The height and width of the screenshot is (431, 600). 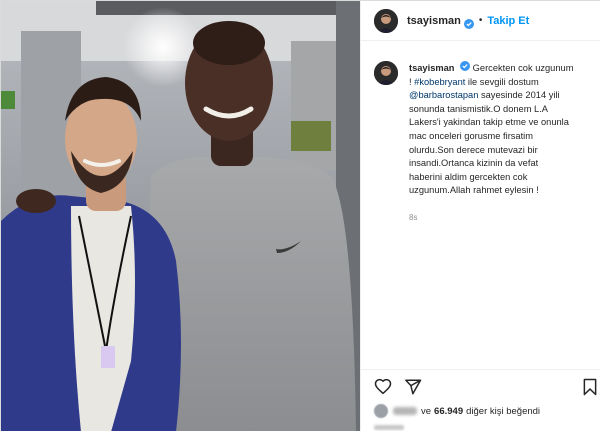 What do you see at coordinates (474, 190) in the screenshot?
I see `caption-line: uzgunum.Allah rahmet eylesin !` at bounding box center [474, 190].